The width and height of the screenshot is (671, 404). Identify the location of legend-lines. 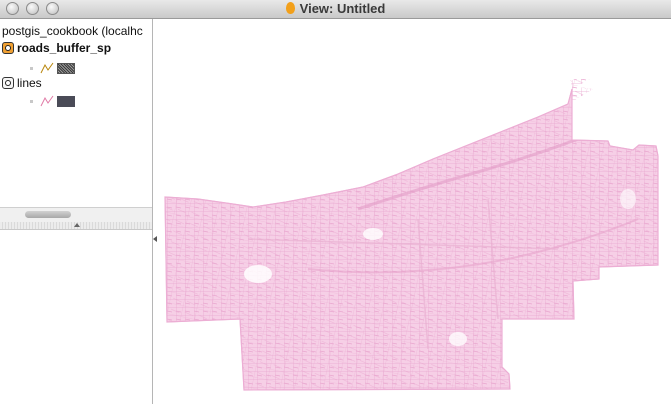
(52, 101).